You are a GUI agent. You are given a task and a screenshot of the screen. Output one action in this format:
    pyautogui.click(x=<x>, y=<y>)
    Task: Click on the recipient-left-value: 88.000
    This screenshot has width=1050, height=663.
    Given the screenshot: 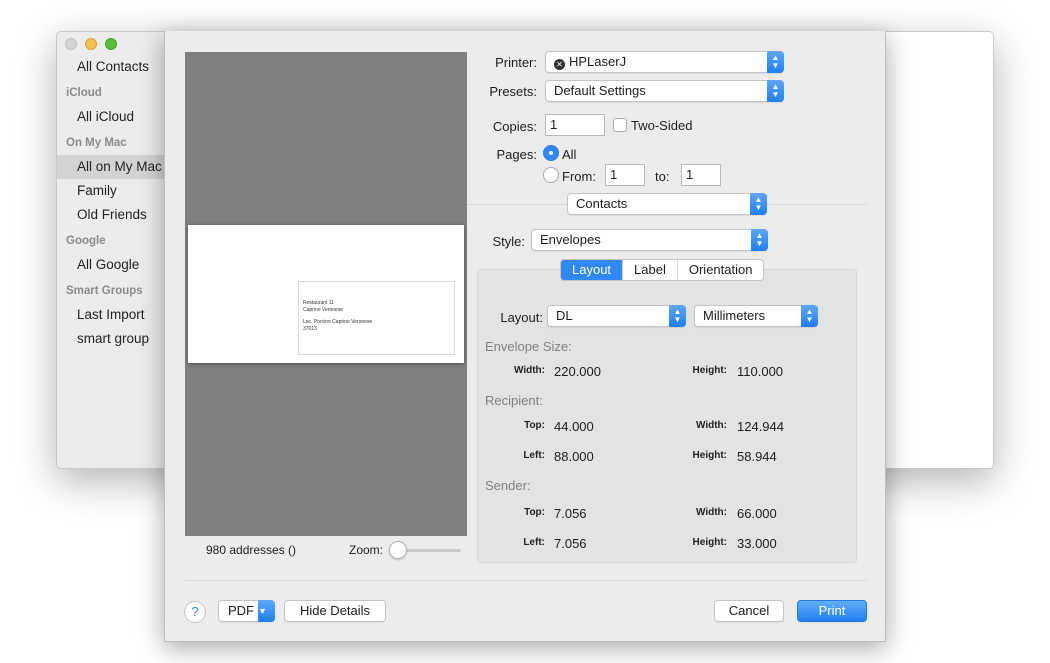 What is the action you would take?
    pyautogui.click(x=574, y=456)
    